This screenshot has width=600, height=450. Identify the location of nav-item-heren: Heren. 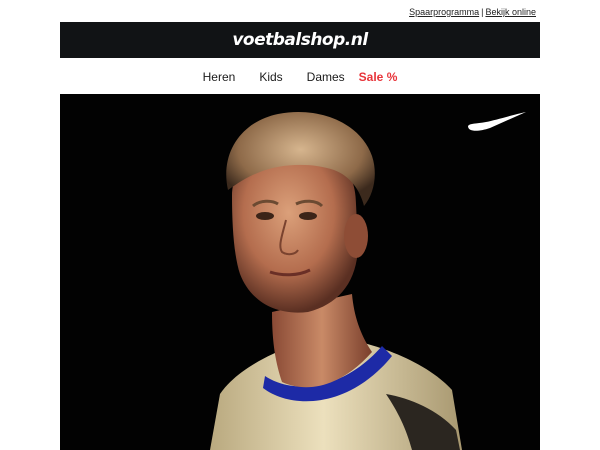
(219, 77).